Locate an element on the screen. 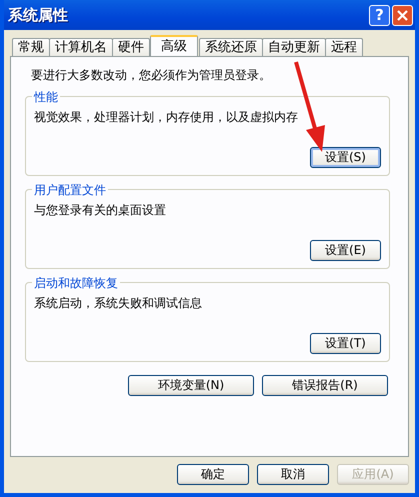 Image resolution: width=419 pixels, height=497 pixels. group-description: 系统启动，系统失败和调试信息 is located at coordinates (118, 303).